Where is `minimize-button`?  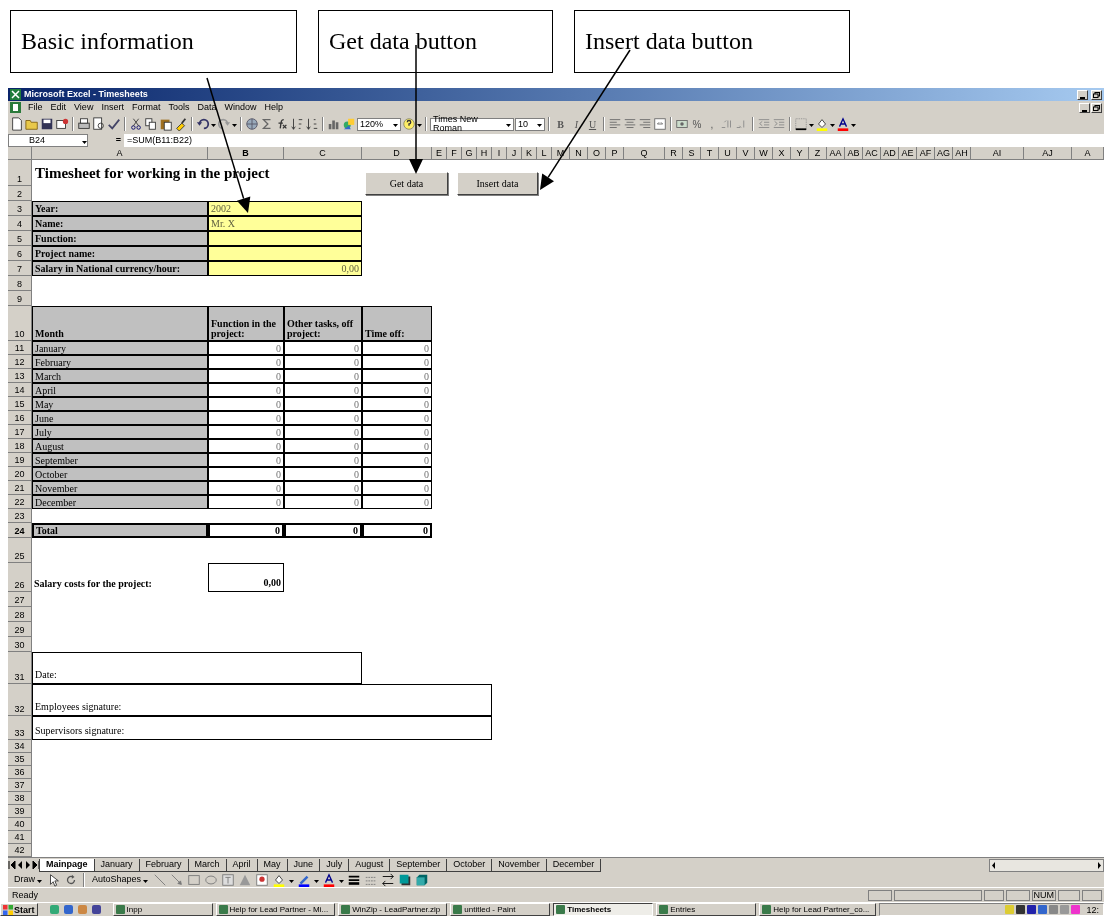
minimize-button is located at coordinates (1082, 94).